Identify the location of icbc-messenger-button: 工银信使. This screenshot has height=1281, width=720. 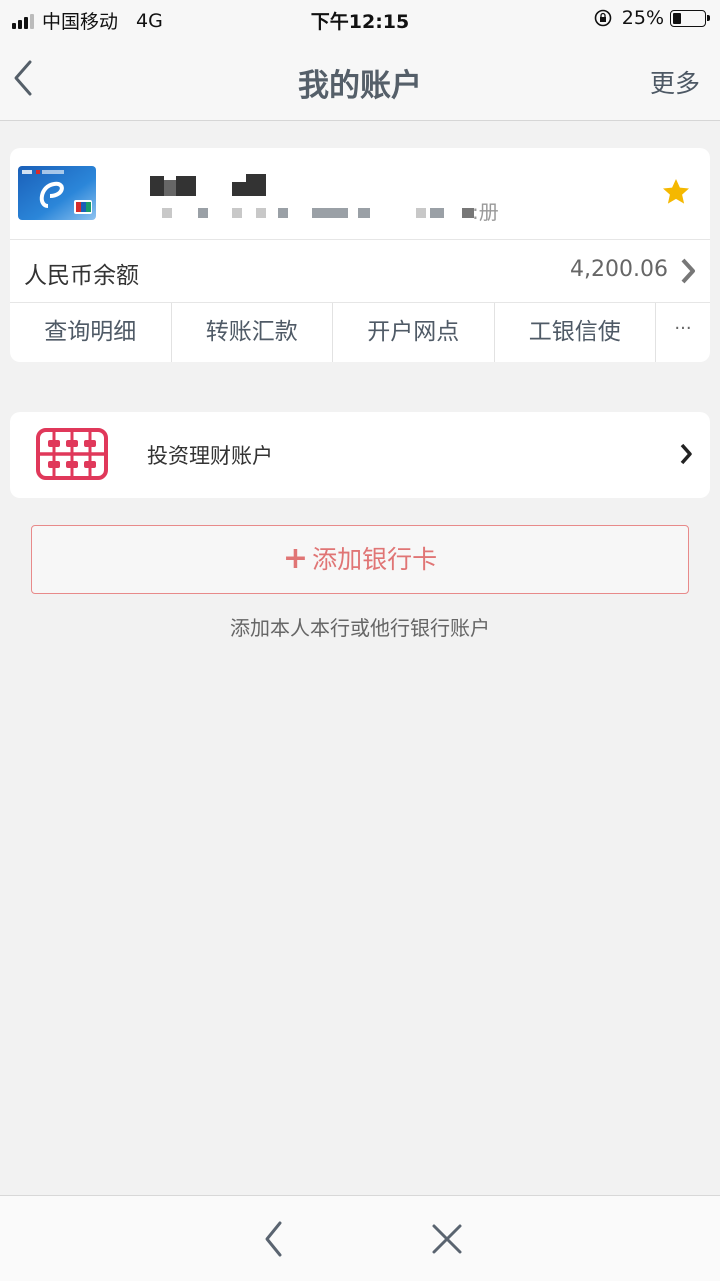
(575, 332).